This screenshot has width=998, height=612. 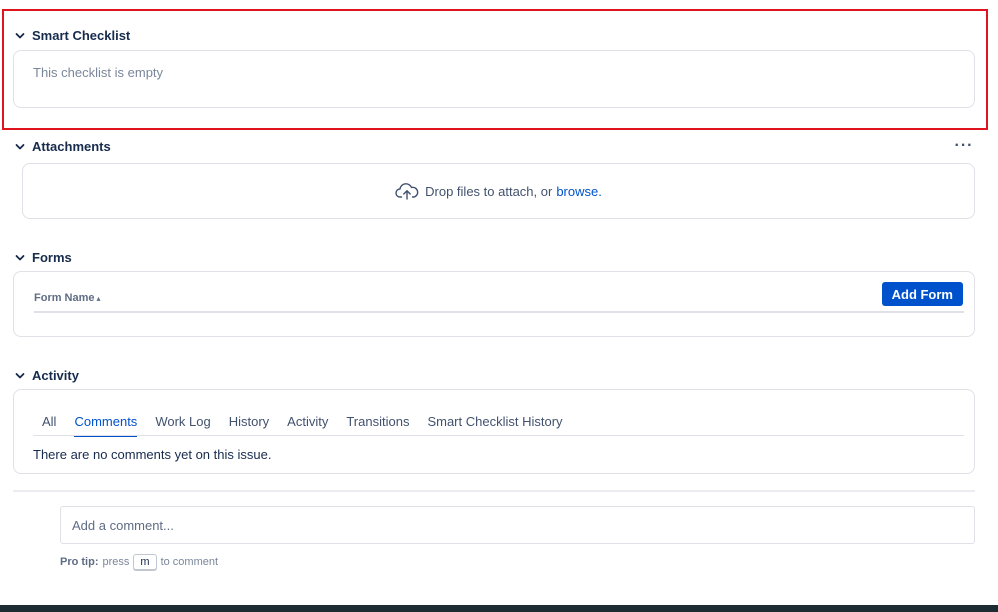 I want to click on browse-link: browse., so click(x=579, y=191).